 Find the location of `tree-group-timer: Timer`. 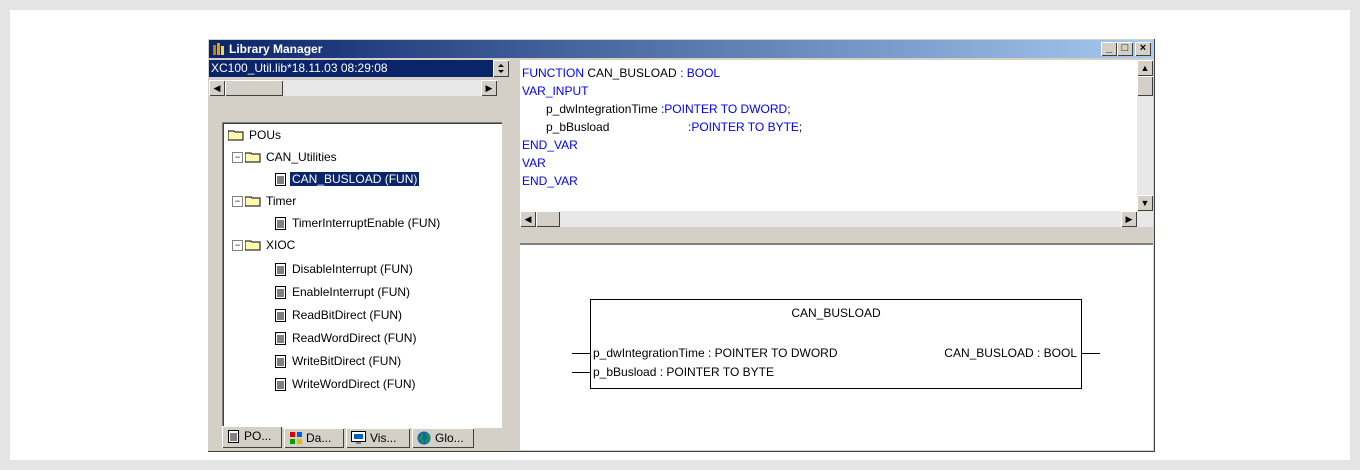

tree-group-timer: Timer is located at coordinates (271, 201).